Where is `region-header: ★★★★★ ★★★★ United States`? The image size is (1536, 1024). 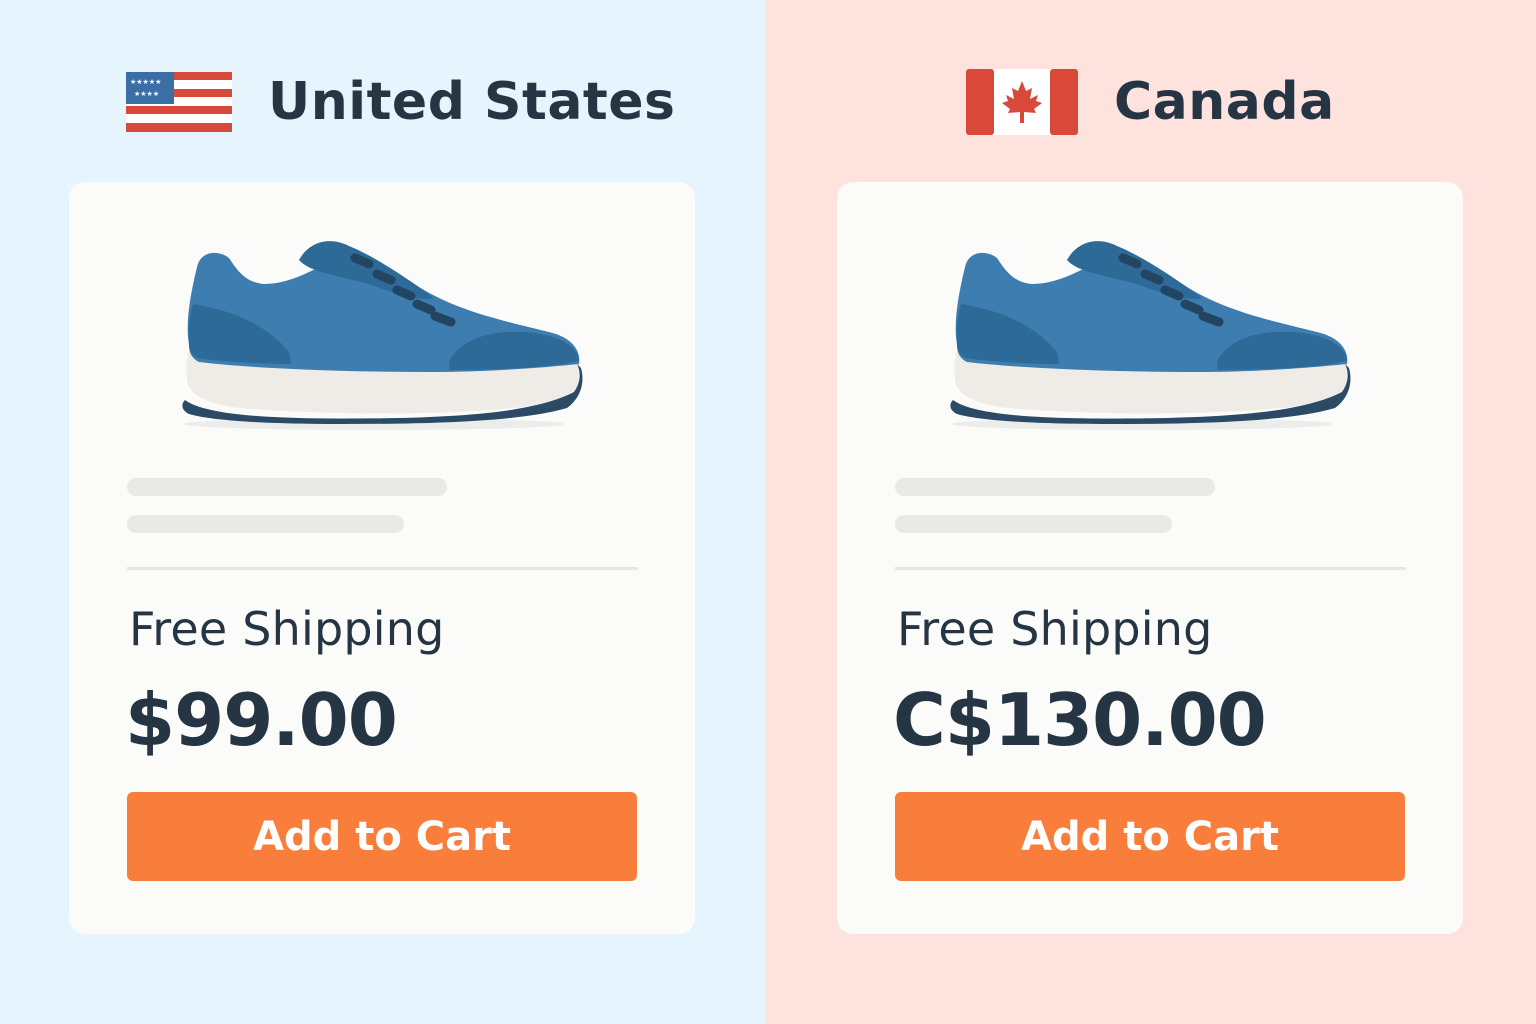 region-header: ★★★★★ ★★★★ United States is located at coordinates (401, 102).